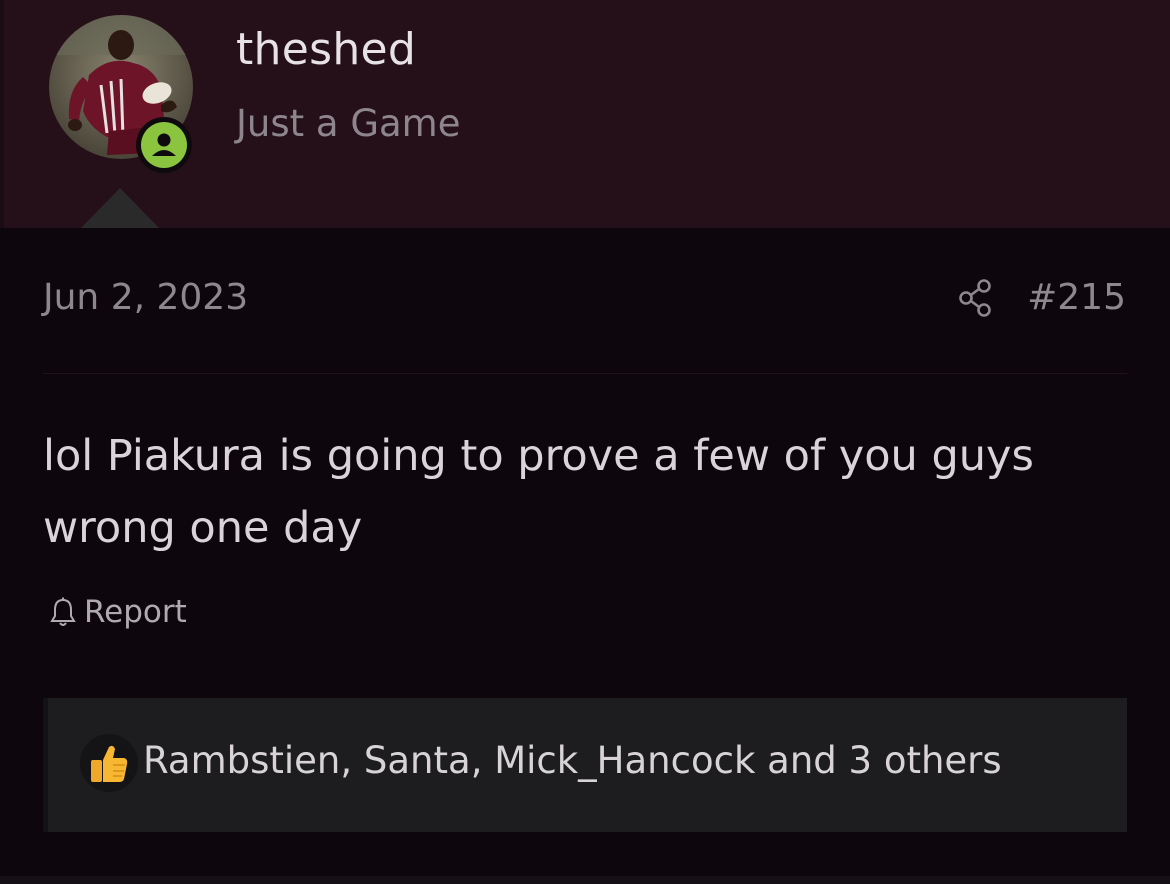  I want to click on post-bottom-divider, so click(585, 880).